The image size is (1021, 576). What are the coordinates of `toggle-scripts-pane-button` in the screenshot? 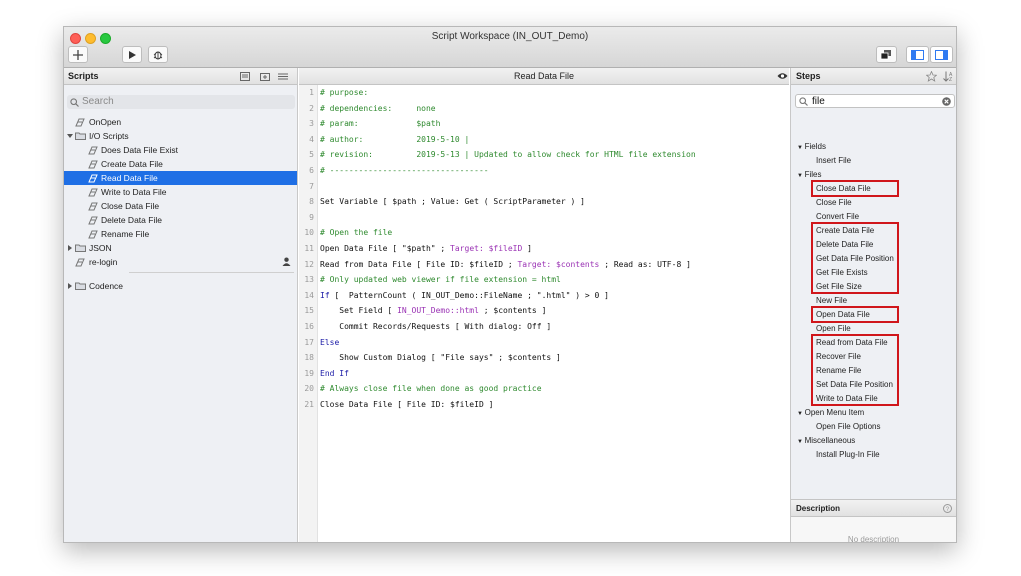 It's located at (917, 54).